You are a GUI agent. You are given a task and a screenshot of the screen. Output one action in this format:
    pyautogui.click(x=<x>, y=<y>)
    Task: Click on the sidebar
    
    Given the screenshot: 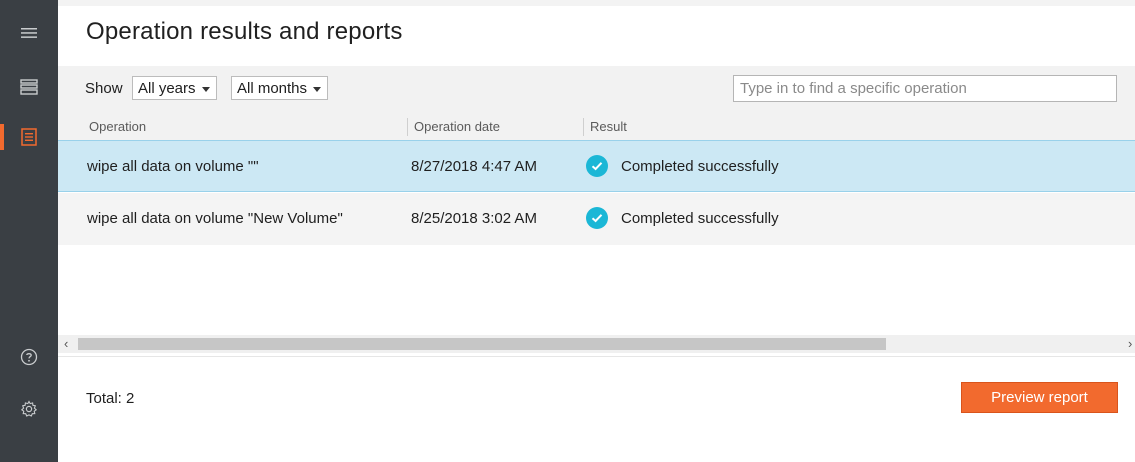 What is the action you would take?
    pyautogui.click(x=29, y=231)
    